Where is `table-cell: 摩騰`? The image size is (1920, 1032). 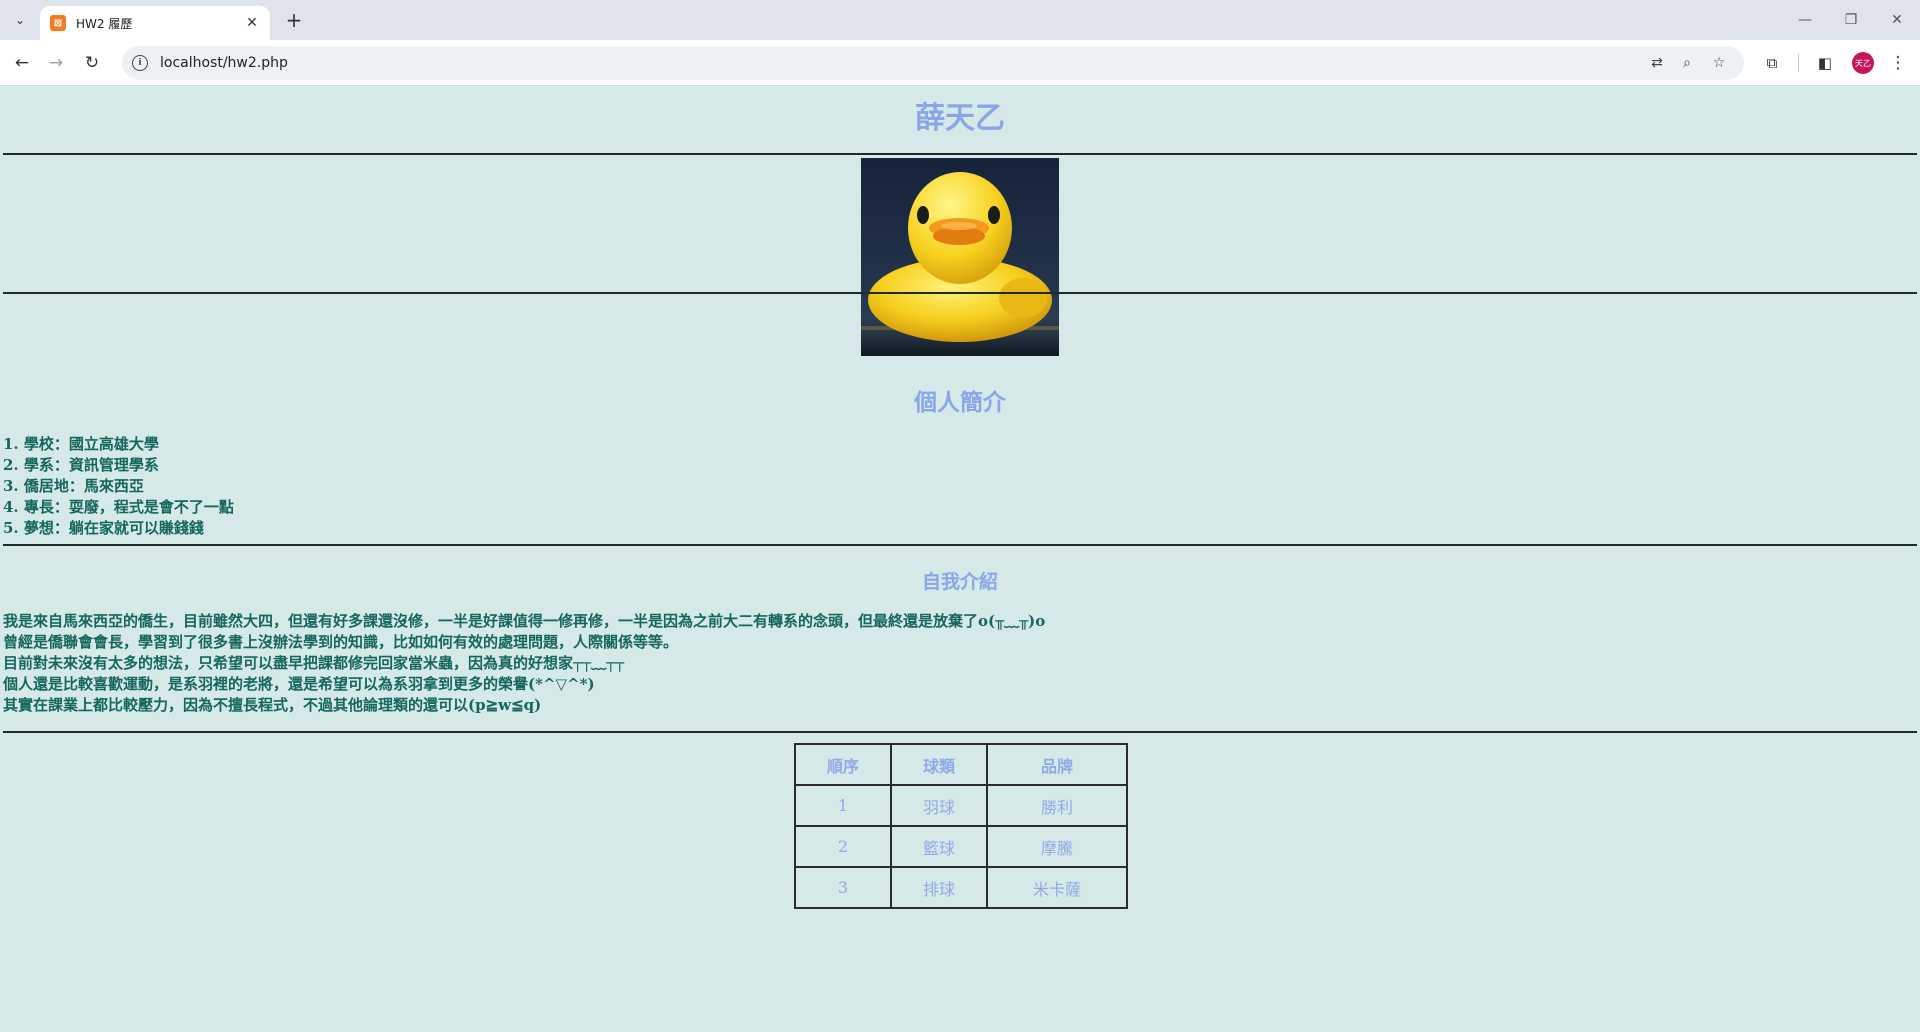 table-cell: 摩騰 is located at coordinates (1057, 846).